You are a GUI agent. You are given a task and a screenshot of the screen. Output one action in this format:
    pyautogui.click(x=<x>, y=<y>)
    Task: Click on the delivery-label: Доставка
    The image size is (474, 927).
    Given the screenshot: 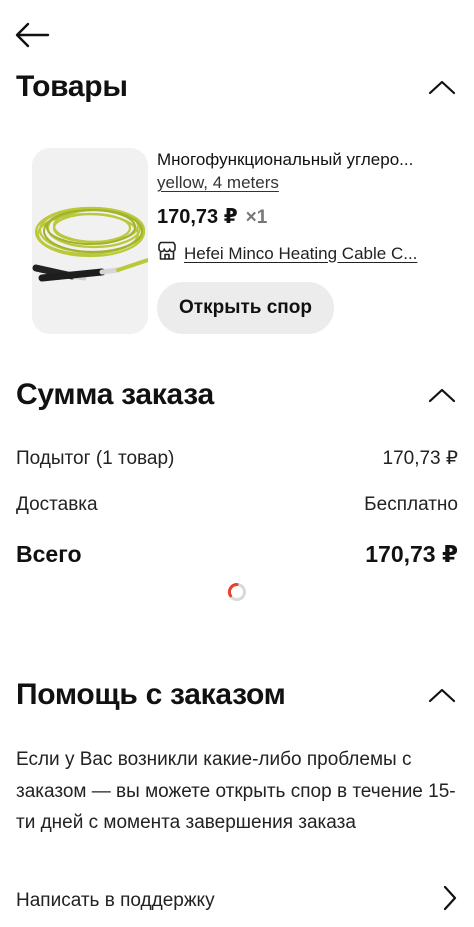 What is the action you would take?
    pyautogui.click(x=57, y=504)
    